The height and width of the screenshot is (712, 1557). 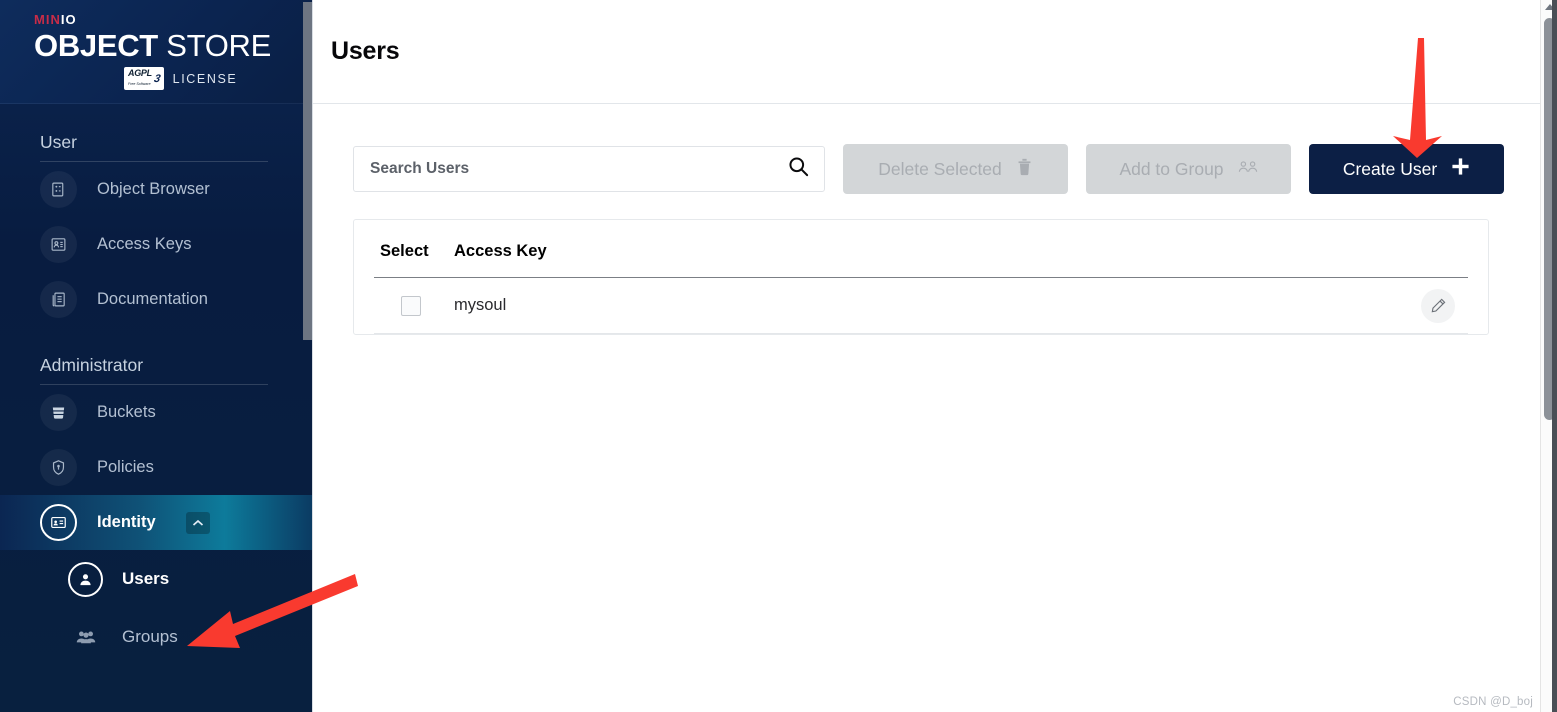 What do you see at coordinates (365, 51) in the screenshot?
I see `page-title: Users` at bounding box center [365, 51].